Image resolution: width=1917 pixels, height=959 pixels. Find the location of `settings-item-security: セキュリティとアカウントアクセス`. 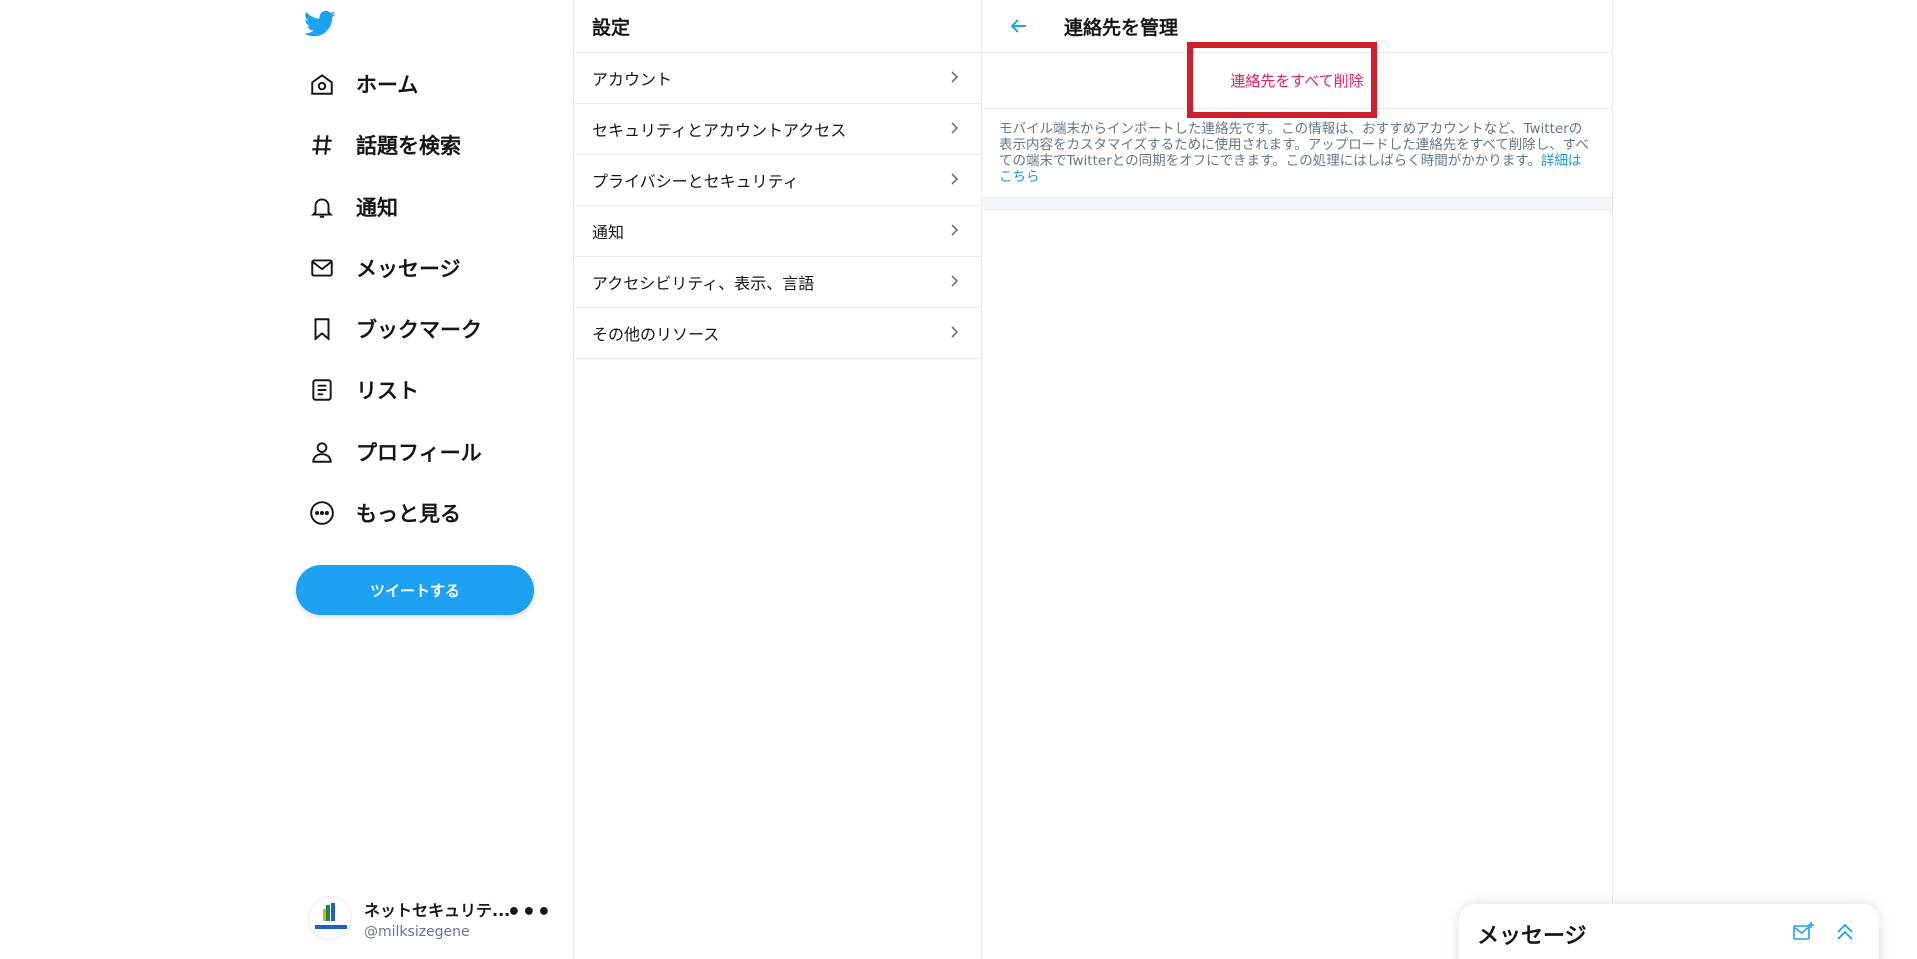

settings-item-security: セキュリティとアカウントアクセス is located at coordinates (777, 129).